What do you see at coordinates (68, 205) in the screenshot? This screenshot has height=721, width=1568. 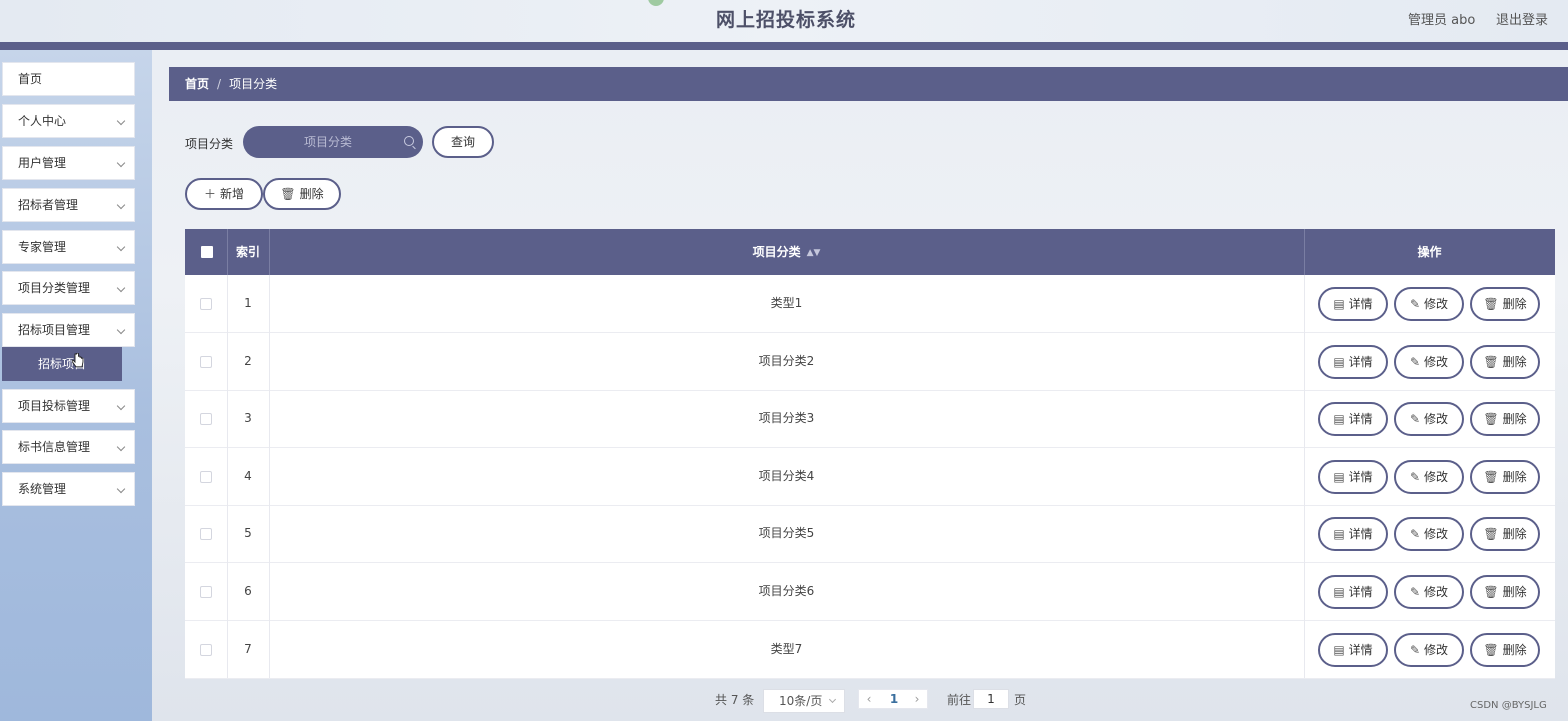 I see `sidebar-item-bidder-management: 招标者管理` at bounding box center [68, 205].